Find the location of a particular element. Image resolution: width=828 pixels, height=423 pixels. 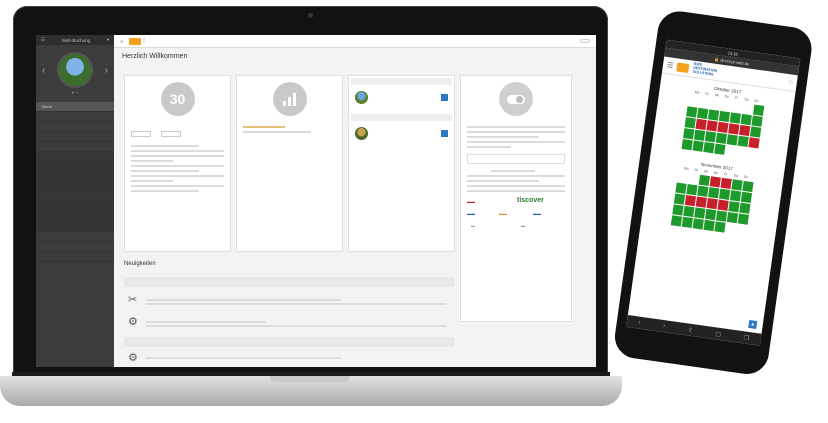

bookmarks-icon: ▢ is located at coordinates (718, 334).